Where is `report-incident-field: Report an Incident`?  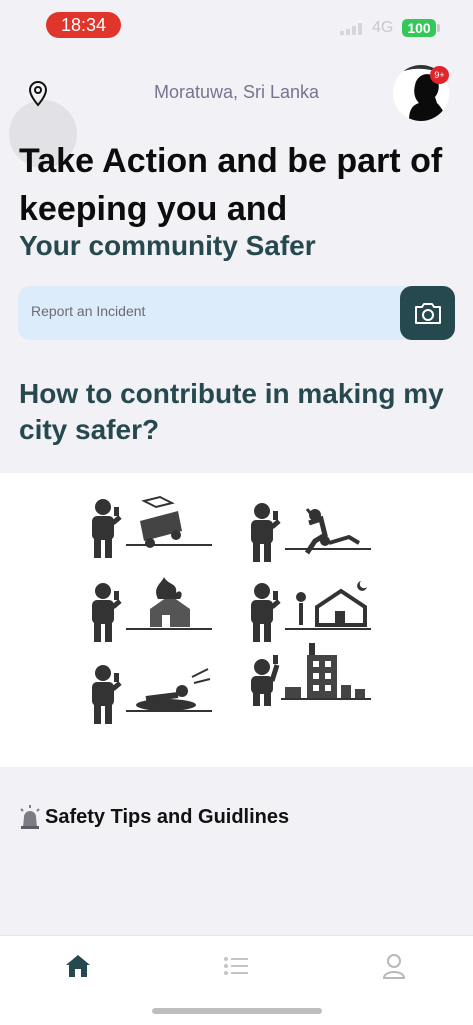 report-incident-field: Report an Incident is located at coordinates (235, 313).